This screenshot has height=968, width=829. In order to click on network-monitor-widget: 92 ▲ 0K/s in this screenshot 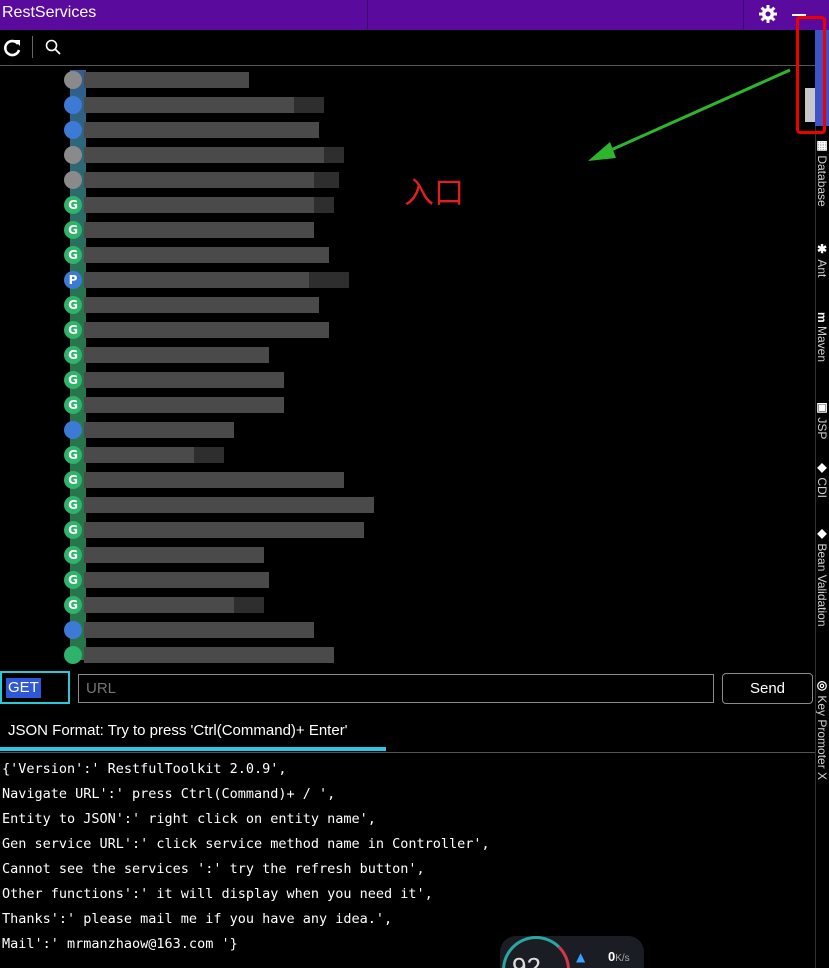, I will do `click(572, 952)`.